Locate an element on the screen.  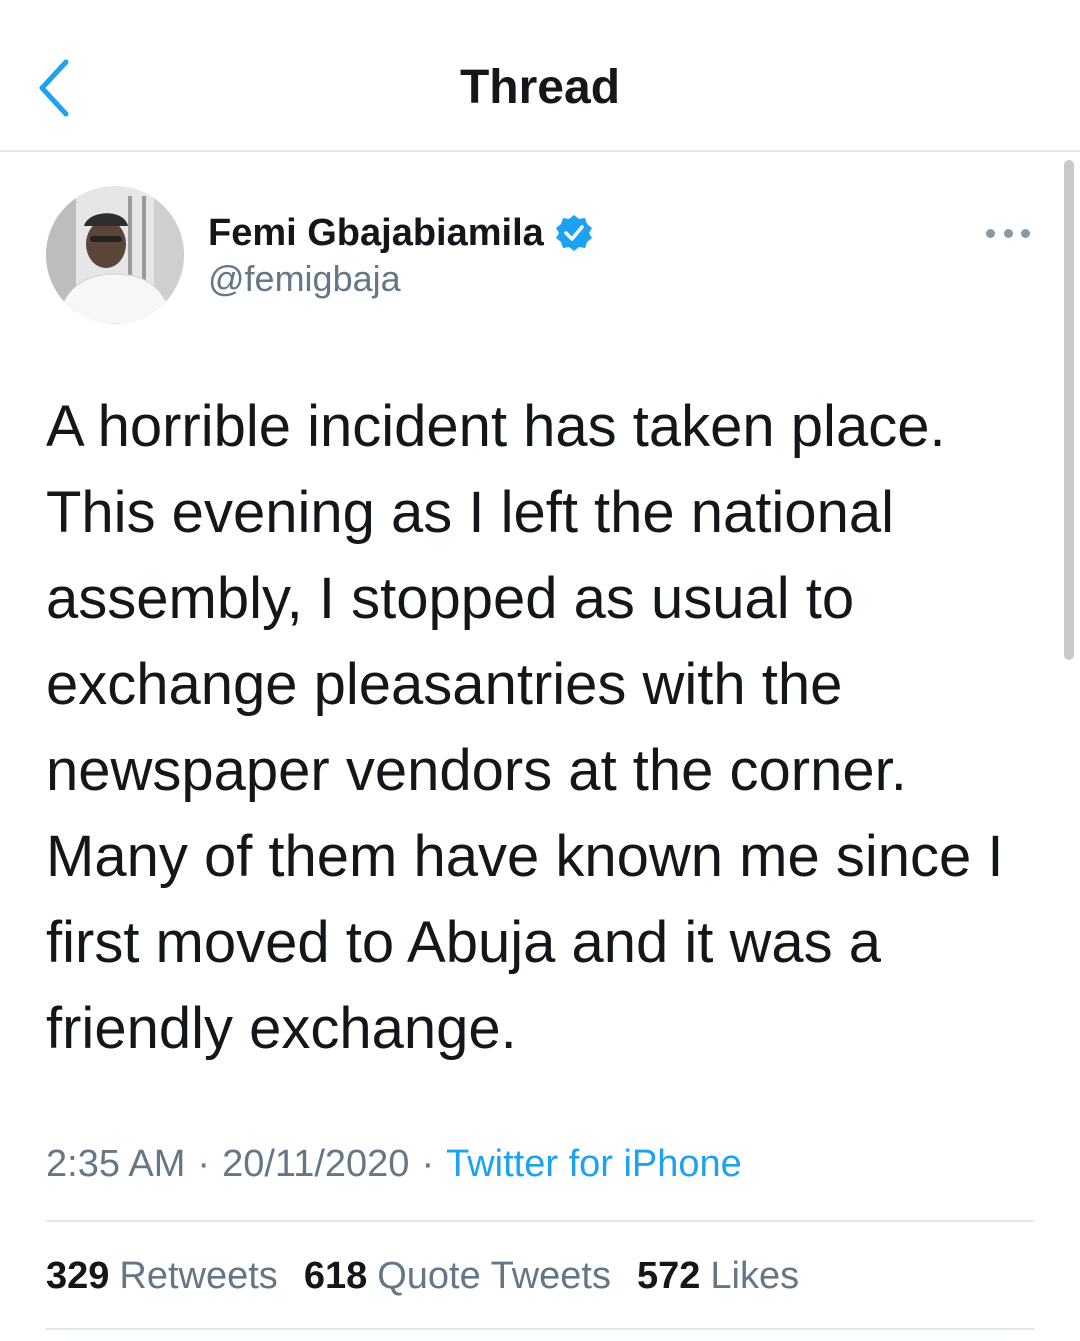
verified-badge-icon is located at coordinates (574, 233).